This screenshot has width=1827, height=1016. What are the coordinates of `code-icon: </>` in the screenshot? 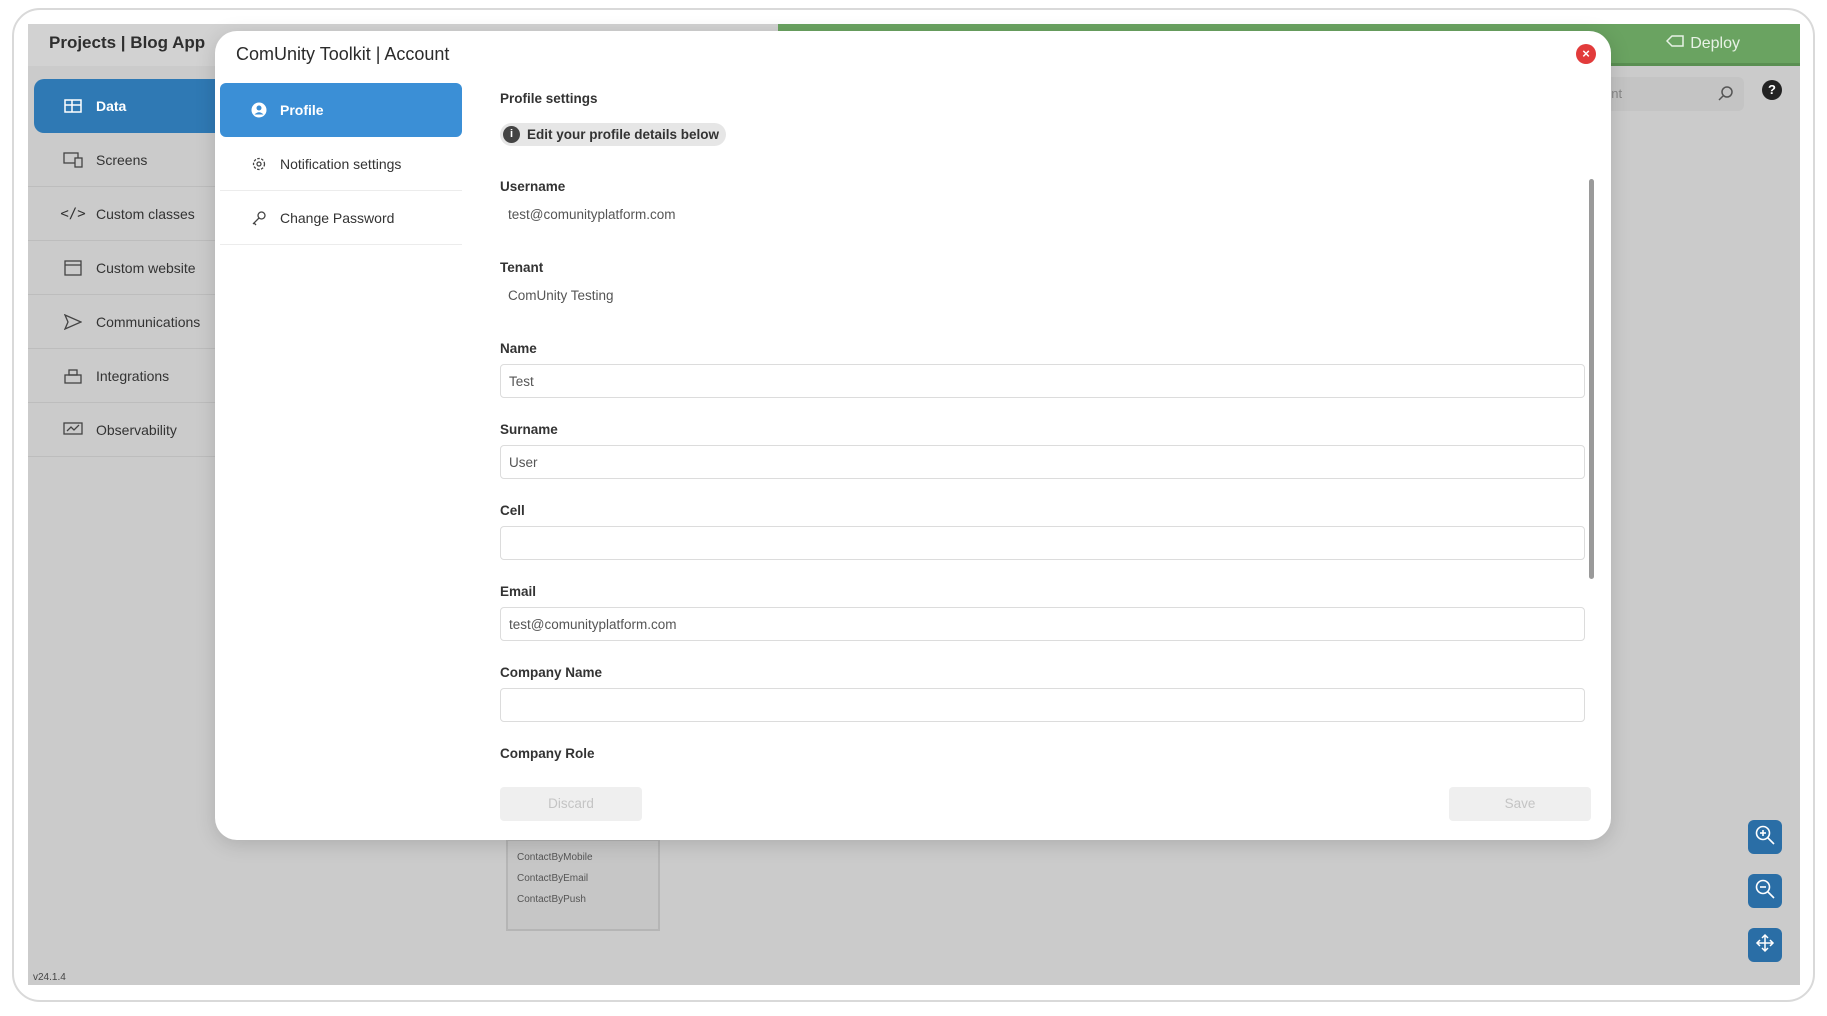 It's located at (73, 213).